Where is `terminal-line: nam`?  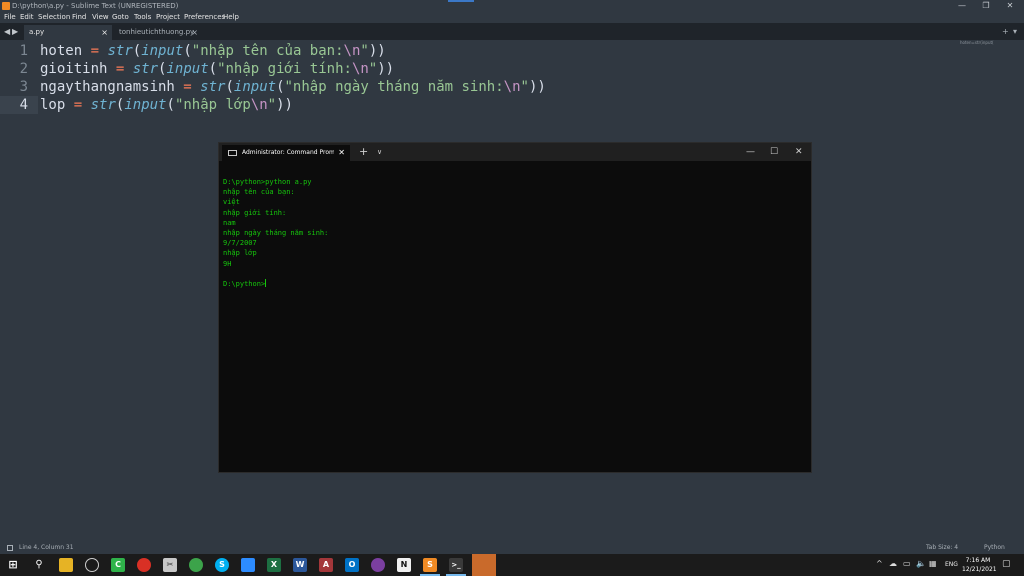 terminal-line: nam is located at coordinates (229, 222).